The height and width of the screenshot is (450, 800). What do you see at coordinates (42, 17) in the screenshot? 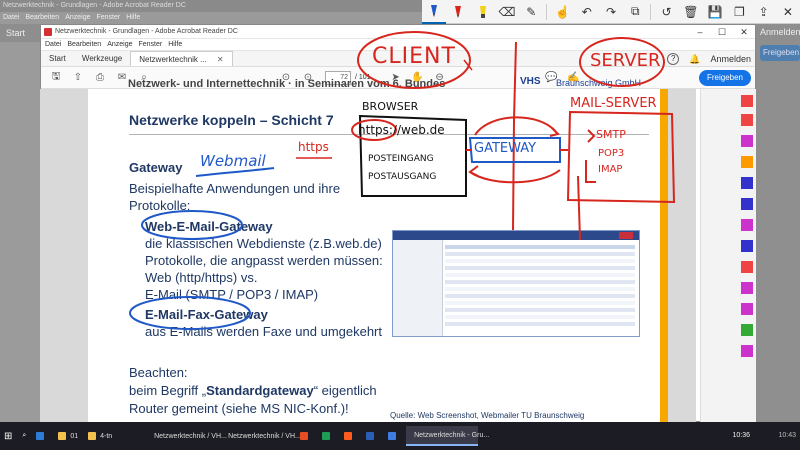
I see `bg-menu-bearbeiten: Bearbeiten` at bounding box center [42, 17].